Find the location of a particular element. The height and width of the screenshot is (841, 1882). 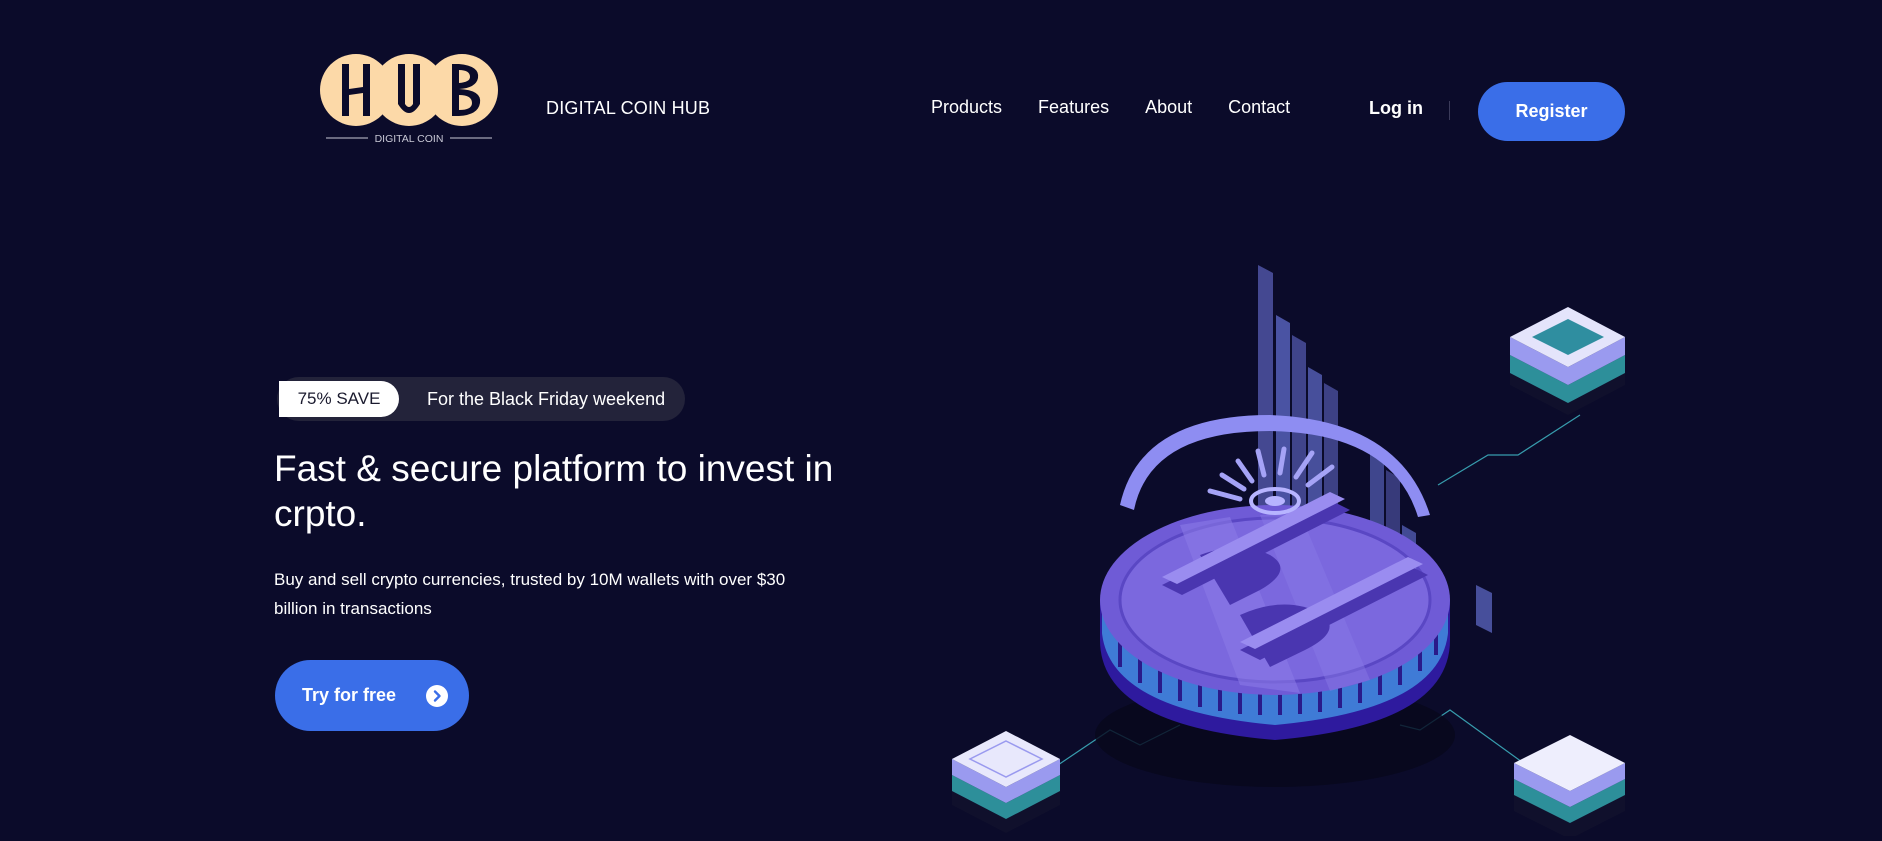

logo-subtext: DIGITAL COIN is located at coordinates (409, 139).